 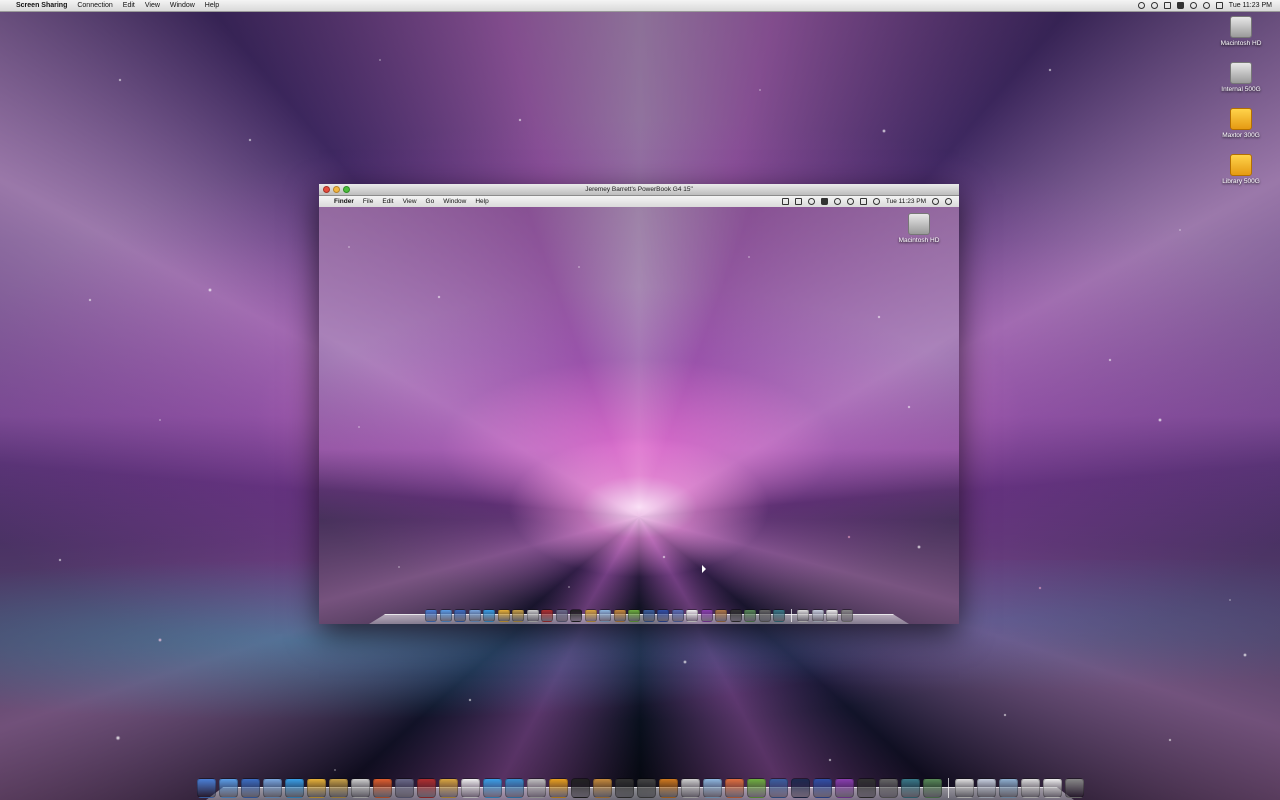 What do you see at coordinates (1241, 123) in the screenshot?
I see `desktop-icon-maxtor-300g: Maxtor 300G` at bounding box center [1241, 123].